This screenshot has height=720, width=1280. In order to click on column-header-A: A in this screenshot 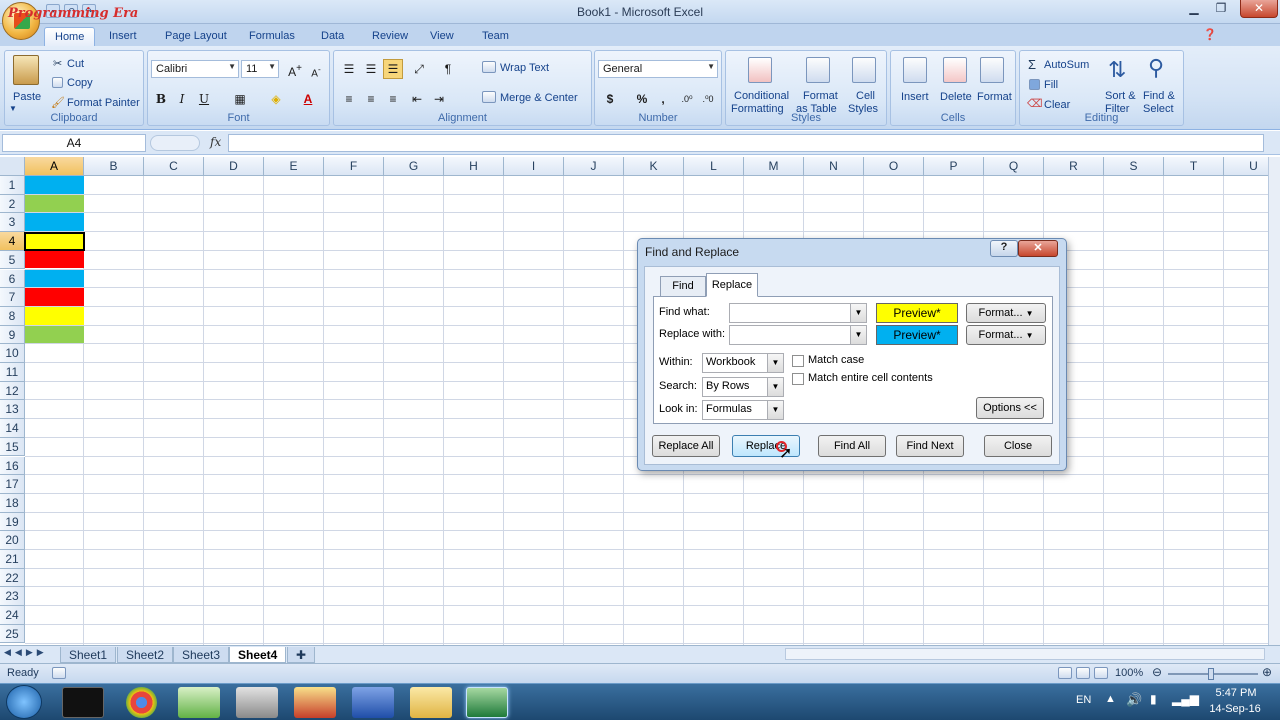, I will do `click(54, 166)`.